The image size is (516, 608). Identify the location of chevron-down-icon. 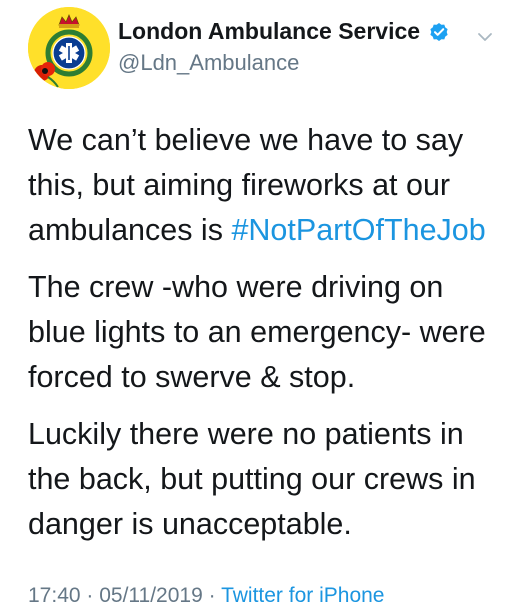
(485, 37).